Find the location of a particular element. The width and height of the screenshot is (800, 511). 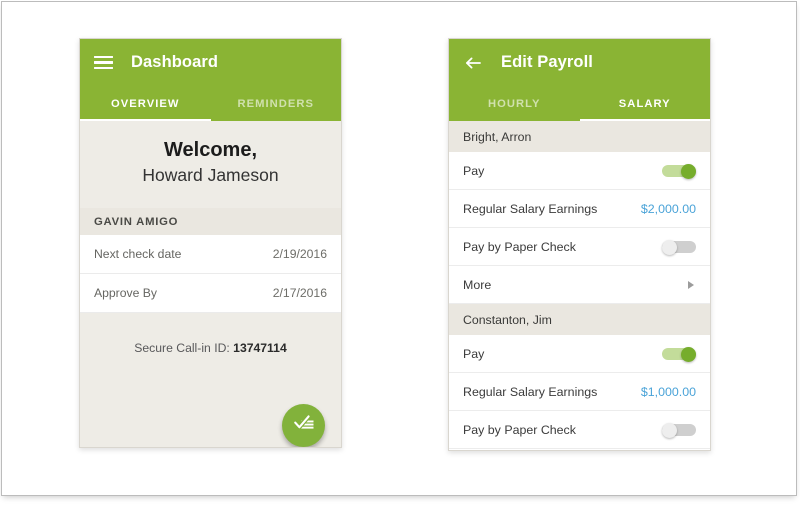

tab-salary: SALARY is located at coordinates (645, 103).